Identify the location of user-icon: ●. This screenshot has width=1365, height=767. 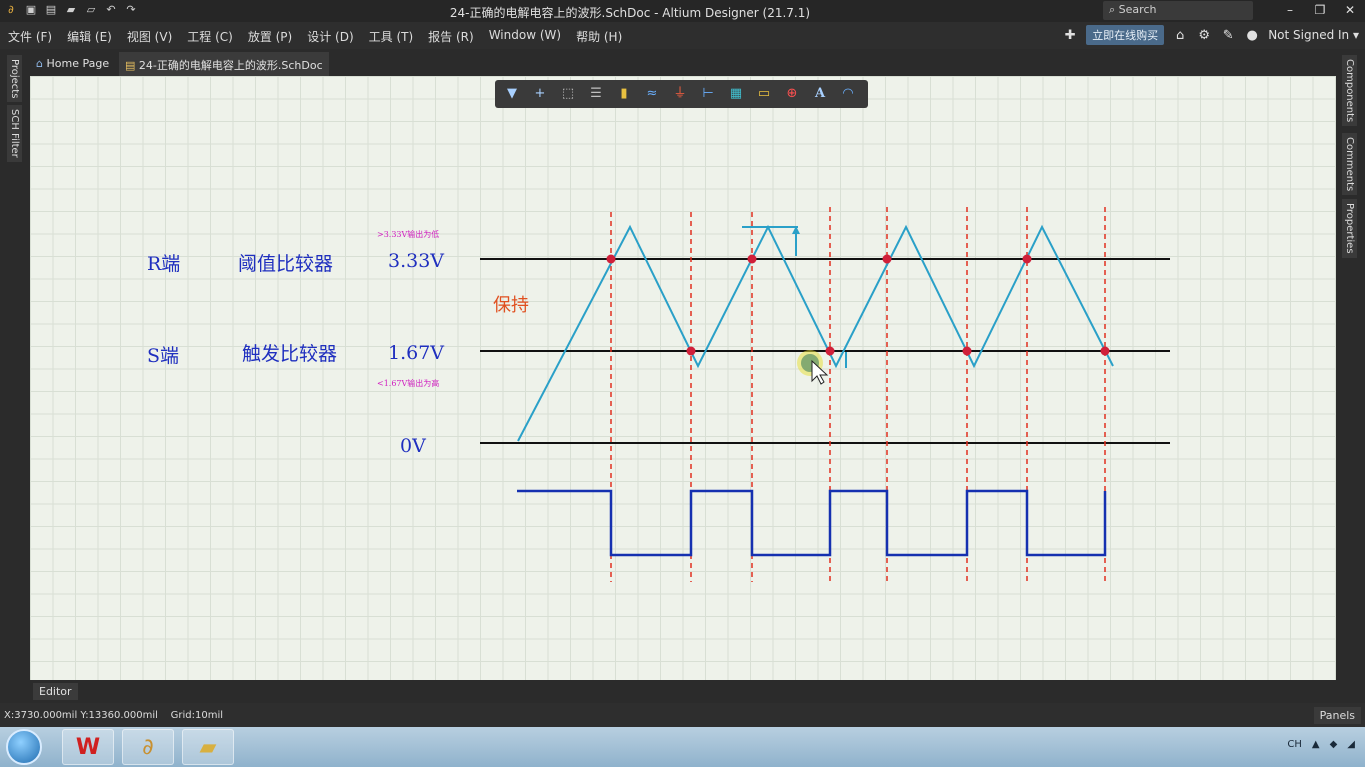
(1252, 35).